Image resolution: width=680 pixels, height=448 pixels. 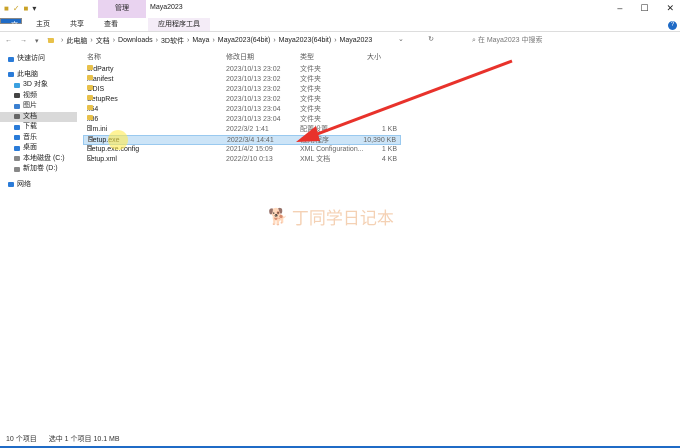 What do you see at coordinates (30, 116) in the screenshot?
I see `sidebar-item-label: 文档` at bounding box center [30, 116].